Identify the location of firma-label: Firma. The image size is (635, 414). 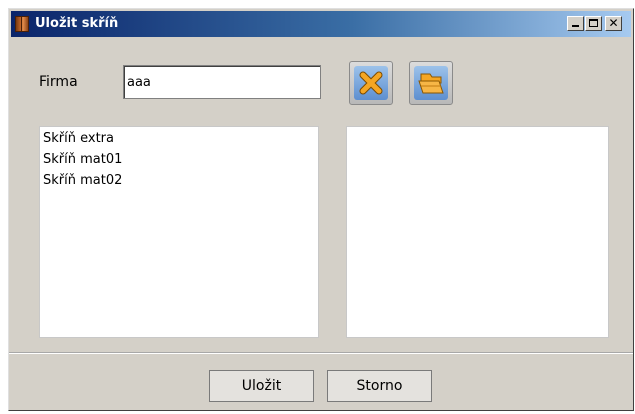
(58, 82).